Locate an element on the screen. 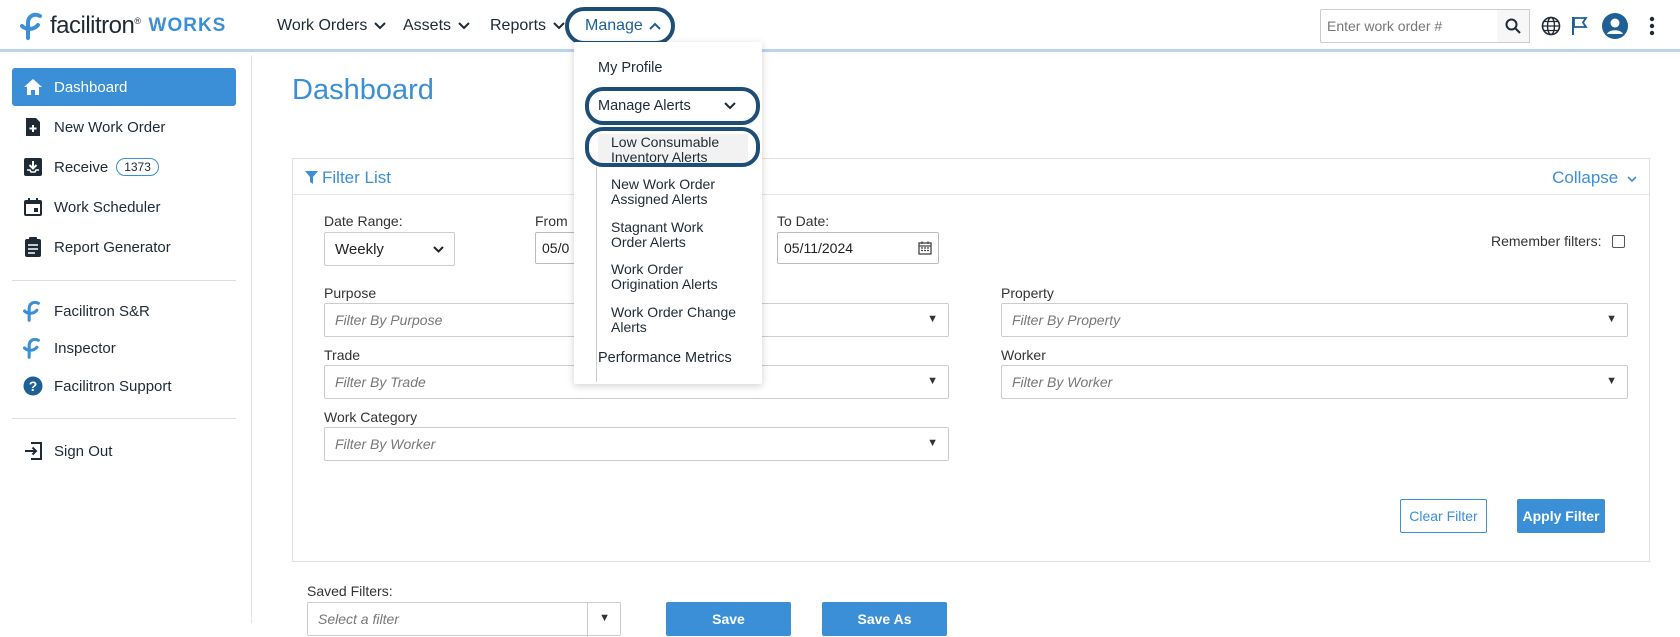 This screenshot has height=637, width=1680. nav-assets: Assets is located at coordinates (436, 26).